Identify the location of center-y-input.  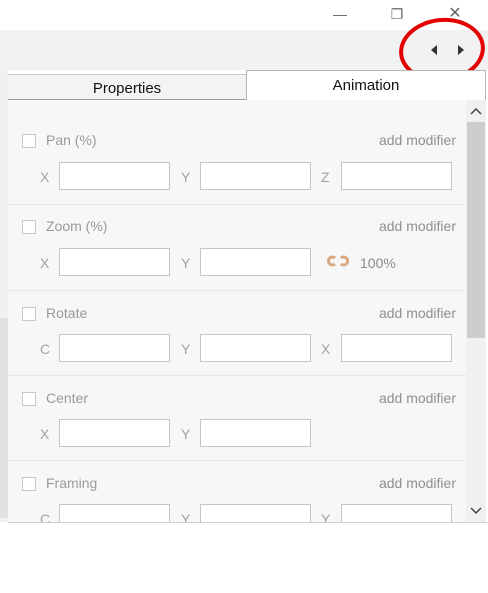
(255, 433).